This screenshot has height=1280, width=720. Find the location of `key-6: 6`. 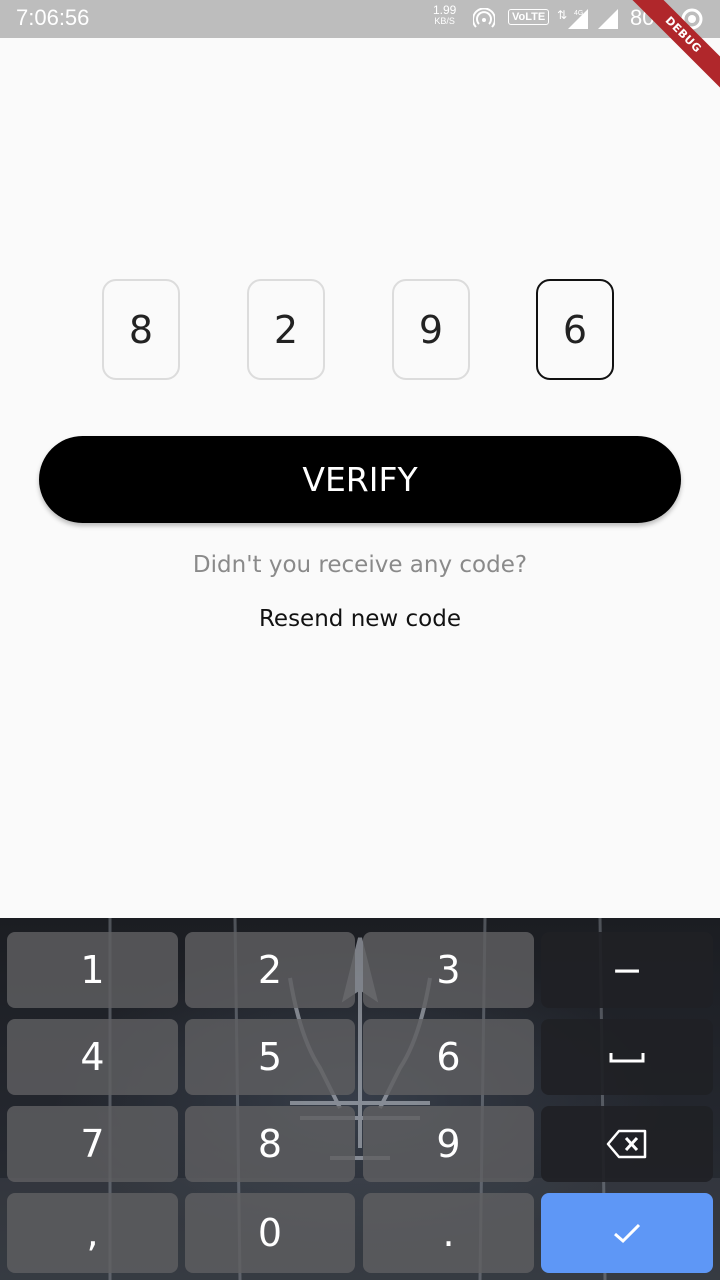

key-6: 6 is located at coordinates (448, 1057).